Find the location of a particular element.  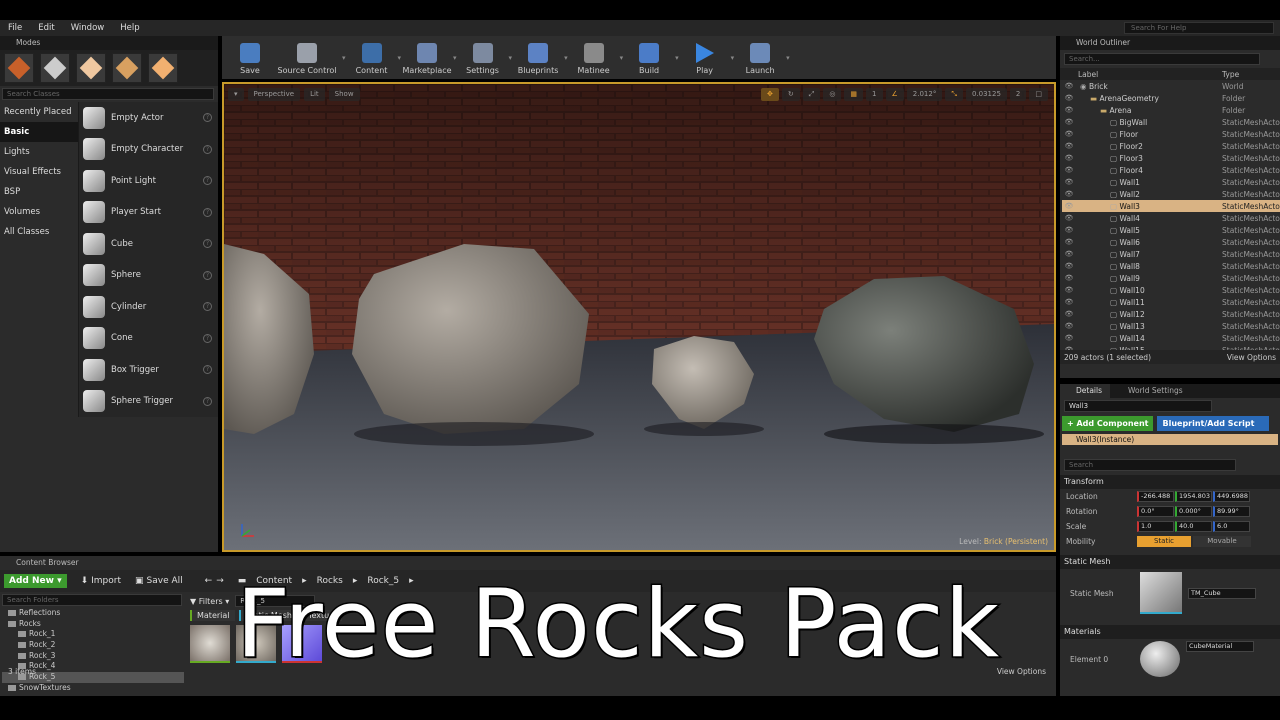

outliner-row-floor3: 👁 ▢ Floor3 StaticMeshActor is located at coordinates (1171, 158).